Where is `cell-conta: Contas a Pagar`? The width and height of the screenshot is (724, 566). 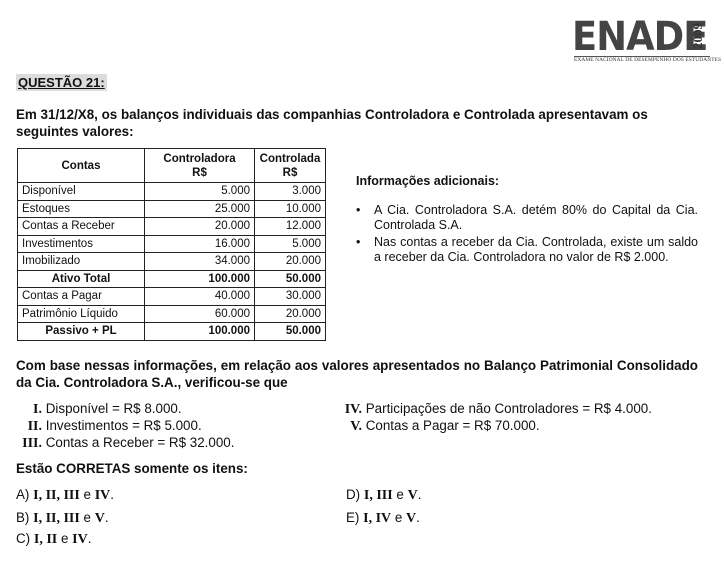
cell-conta: Contas a Pagar is located at coordinates (81, 296).